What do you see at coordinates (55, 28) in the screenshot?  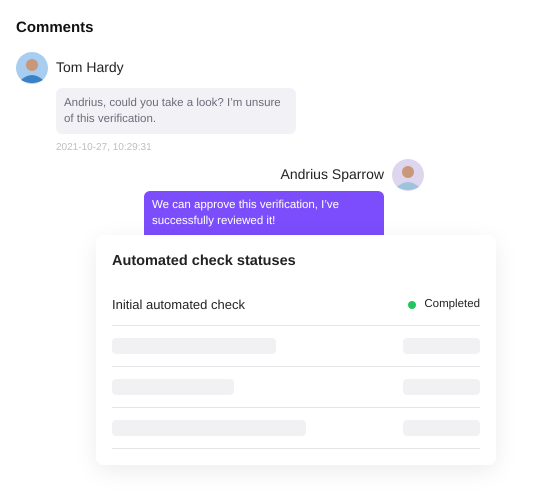 I see `section-title: Comments` at bounding box center [55, 28].